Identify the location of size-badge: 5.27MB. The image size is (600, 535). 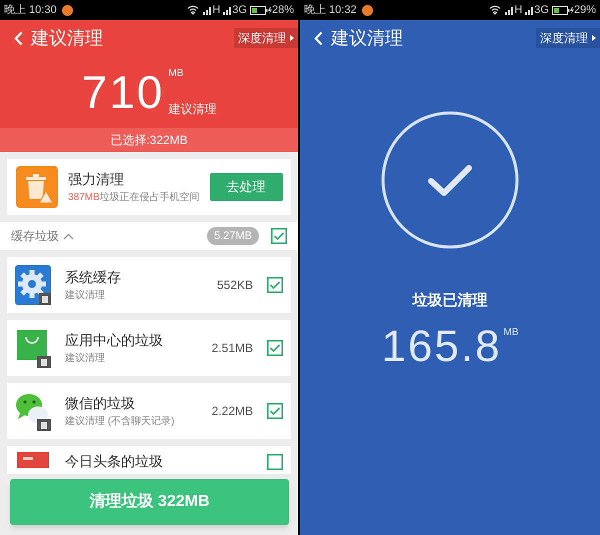
(233, 236).